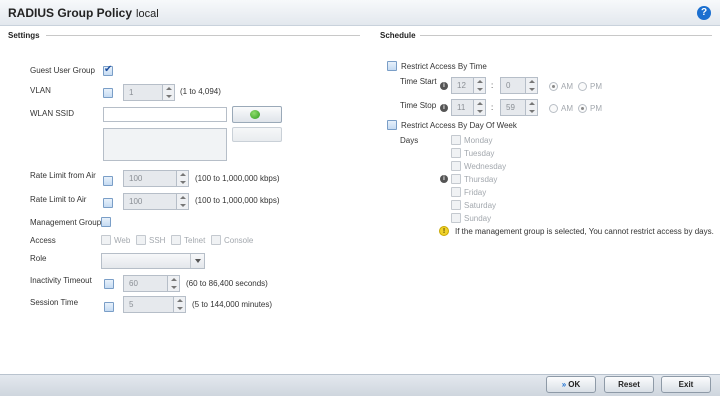 The height and width of the screenshot is (396, 720). What do you see at coordinates (456, 140) in the screenshot?
I see `day-monday-checkbox` at bounding box center [456, 140].